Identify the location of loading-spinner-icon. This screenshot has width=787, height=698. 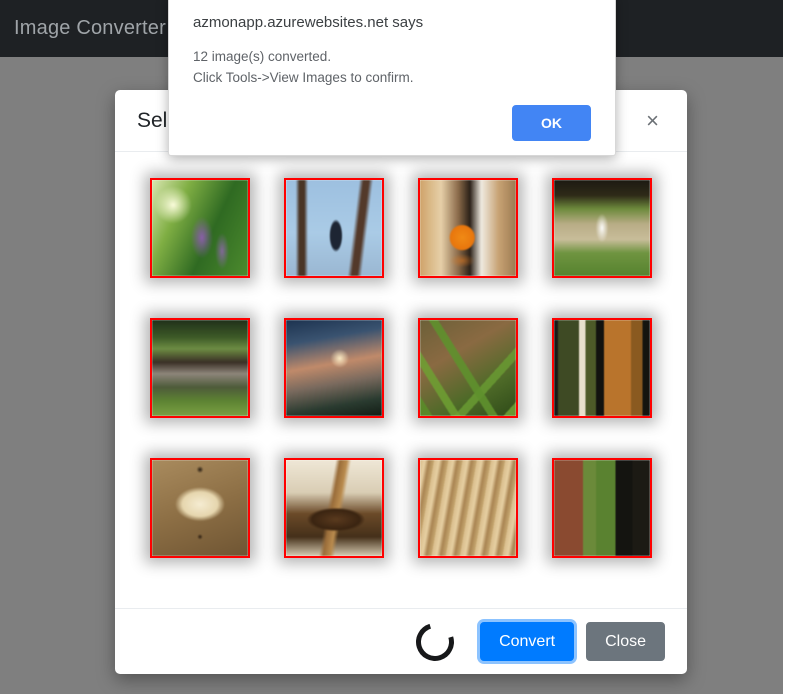
(435, 641).